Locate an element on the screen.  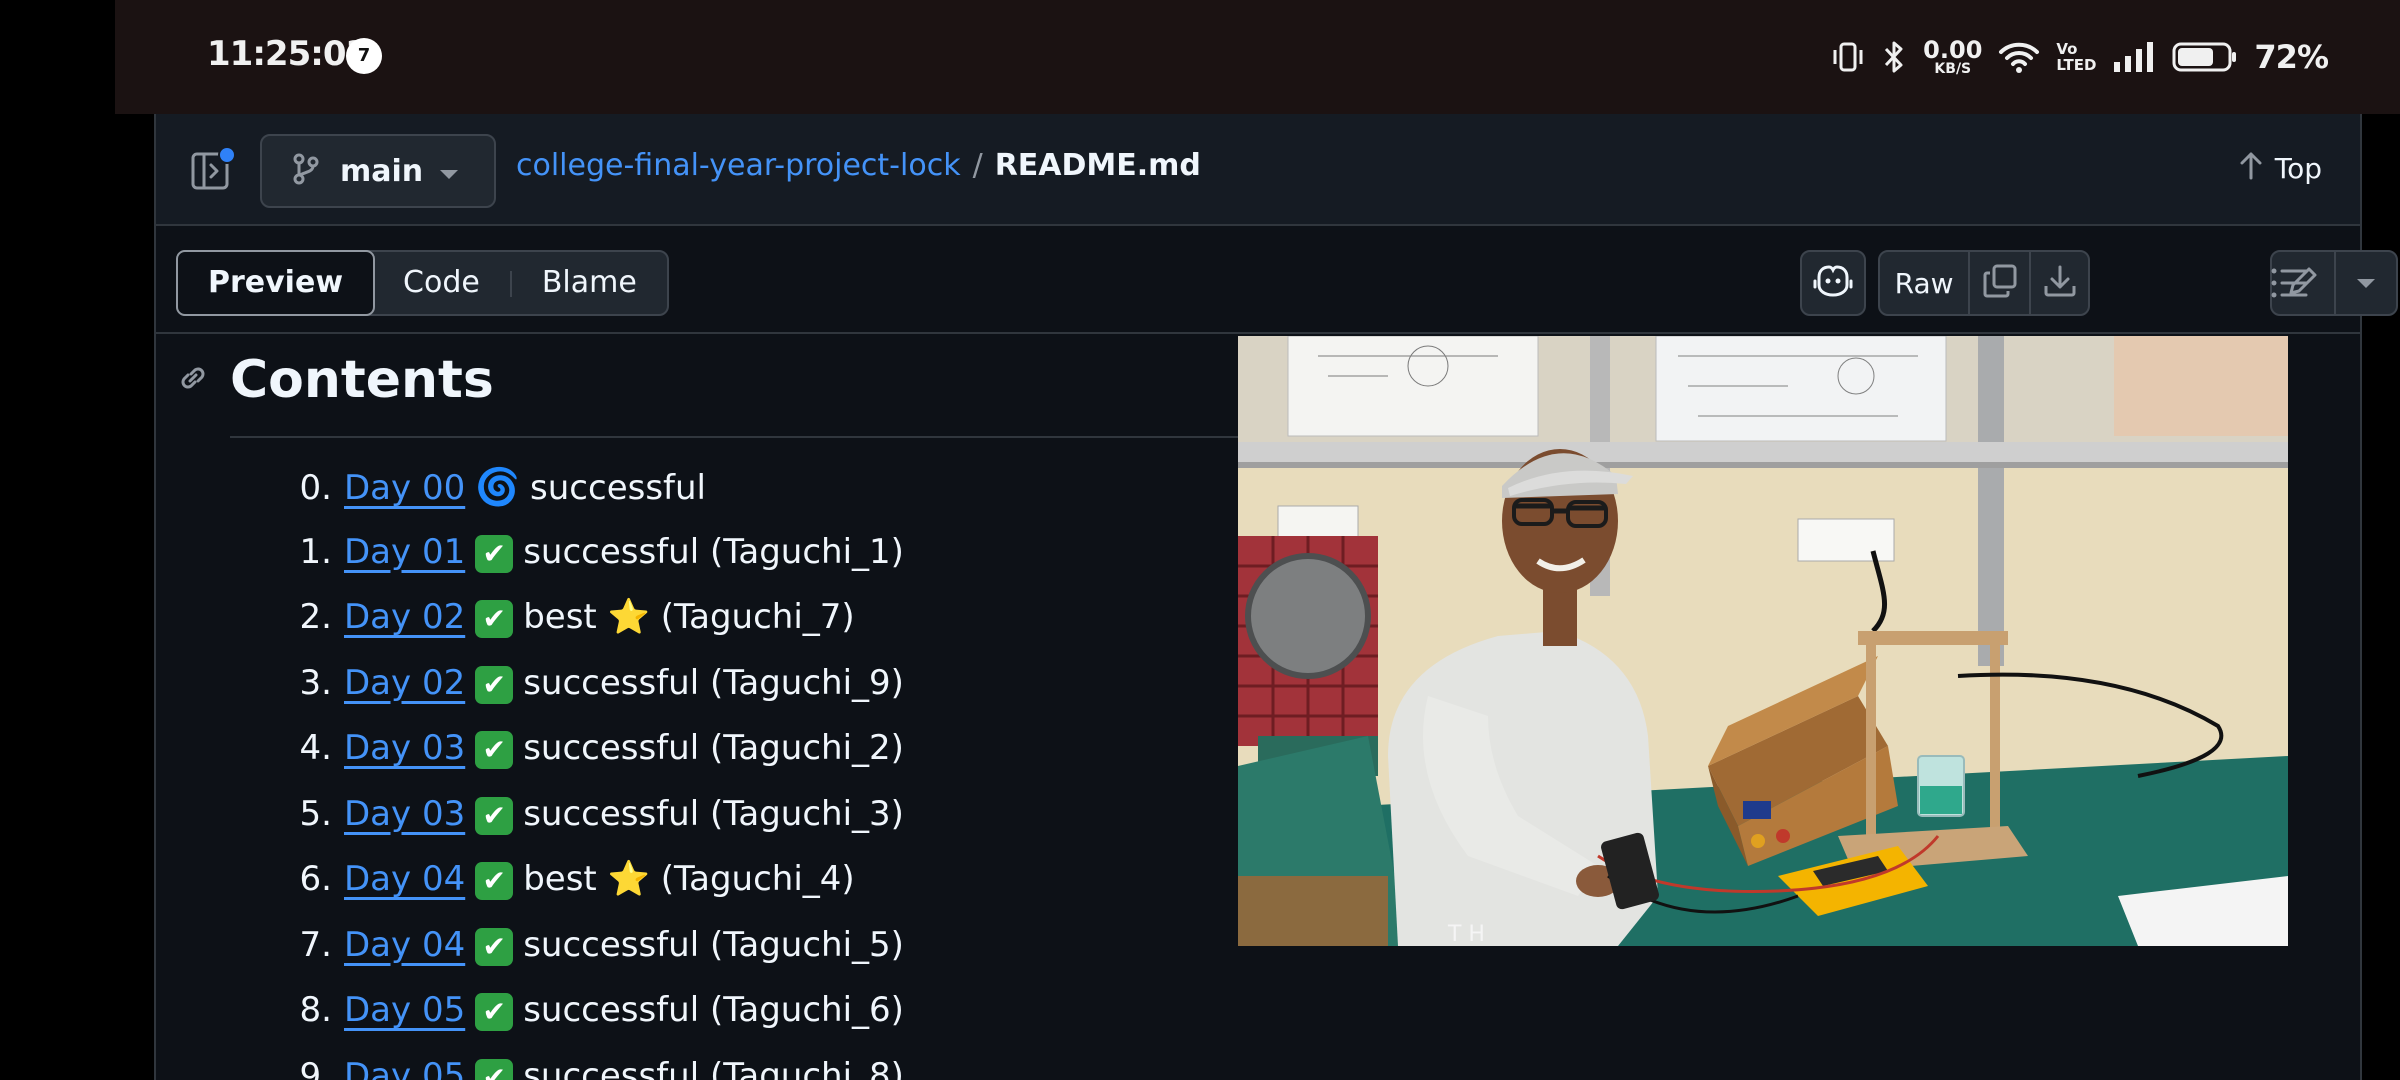
list-item: 5. Day 03 ✔ successful (Taguchi_3) is located at coordinates (566, 827).